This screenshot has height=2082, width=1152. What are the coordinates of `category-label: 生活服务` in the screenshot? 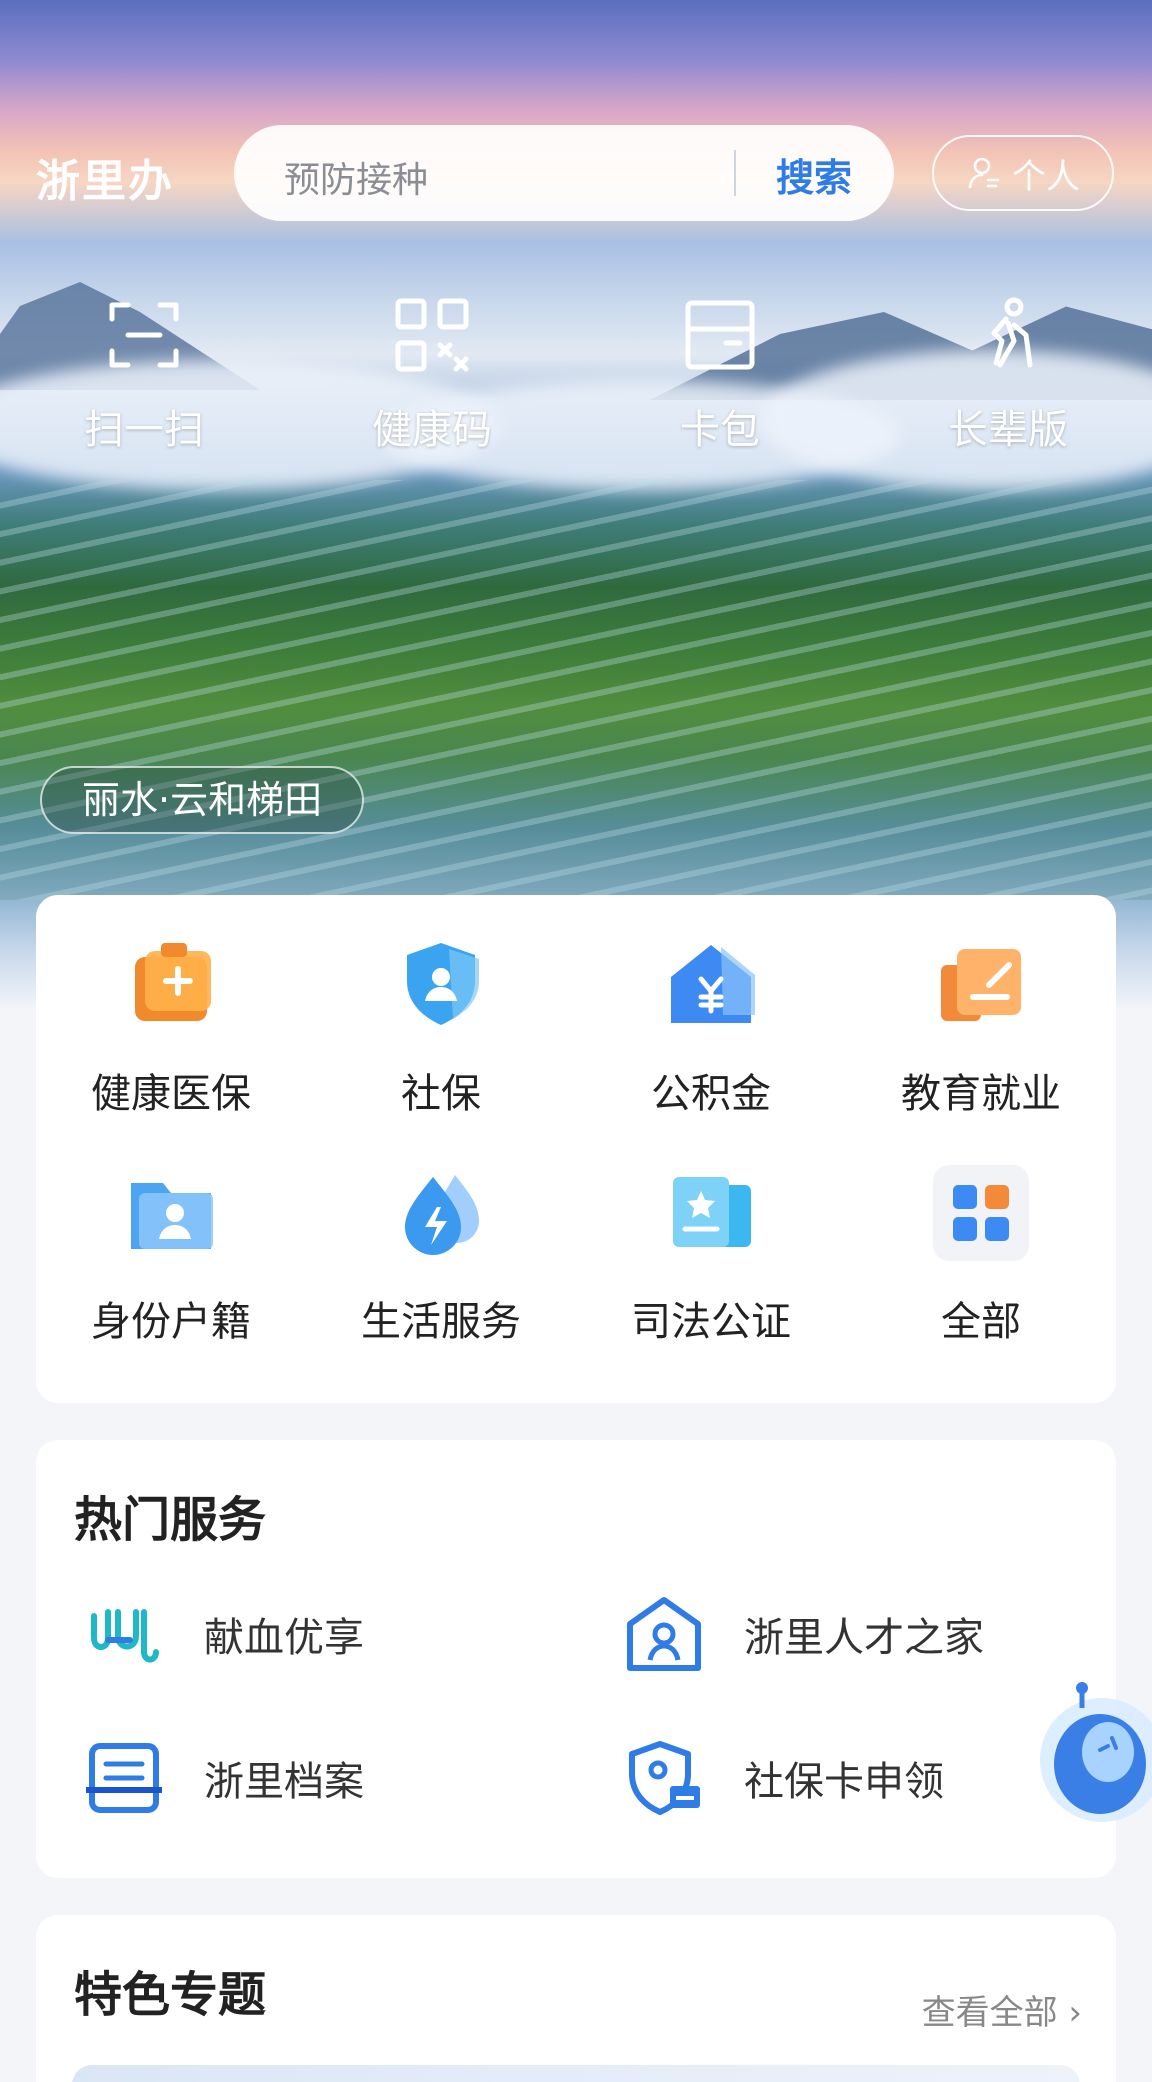 It's located at (441, 1322).